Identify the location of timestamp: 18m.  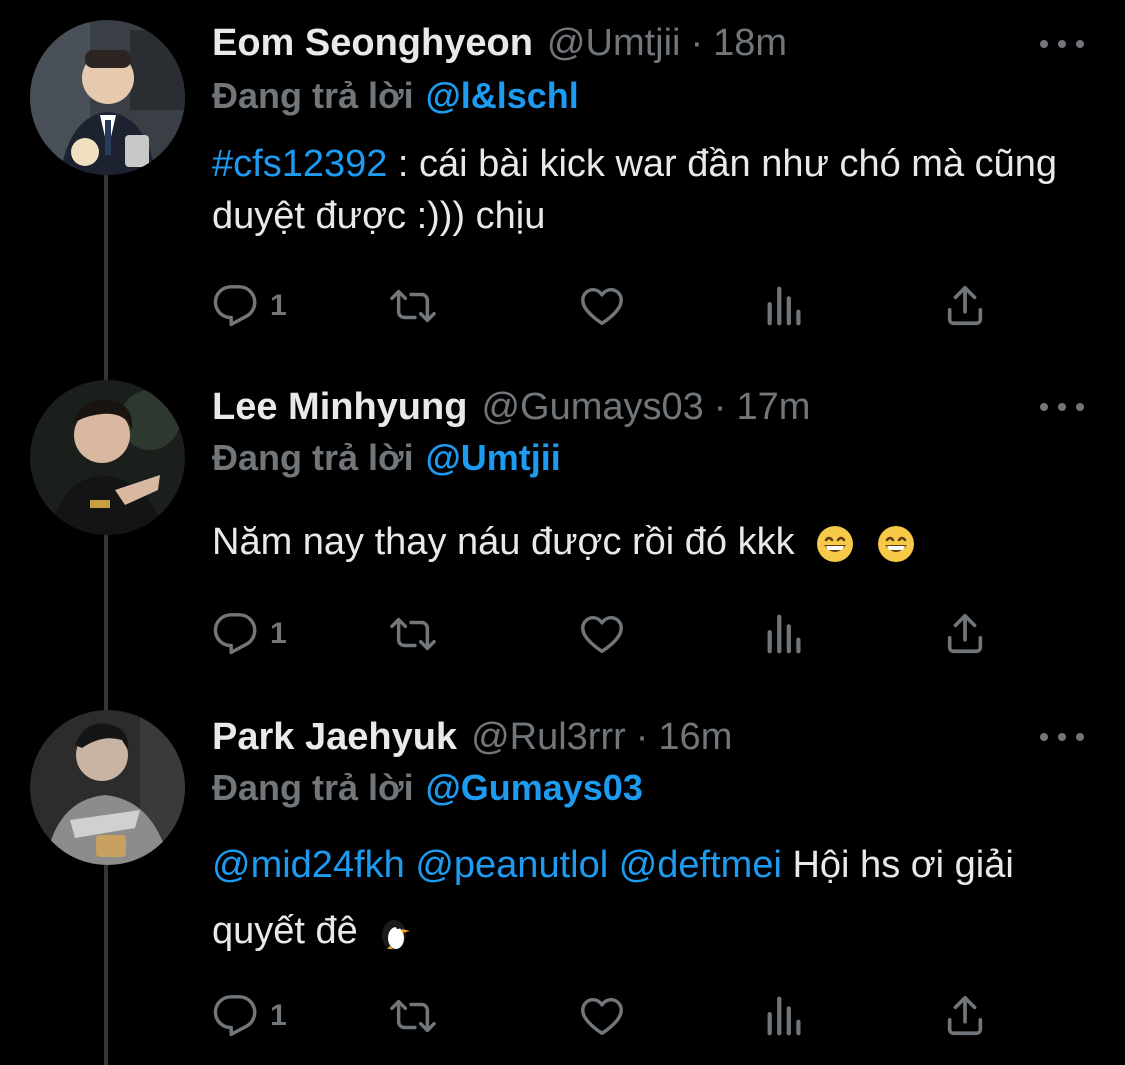
(750, 43).